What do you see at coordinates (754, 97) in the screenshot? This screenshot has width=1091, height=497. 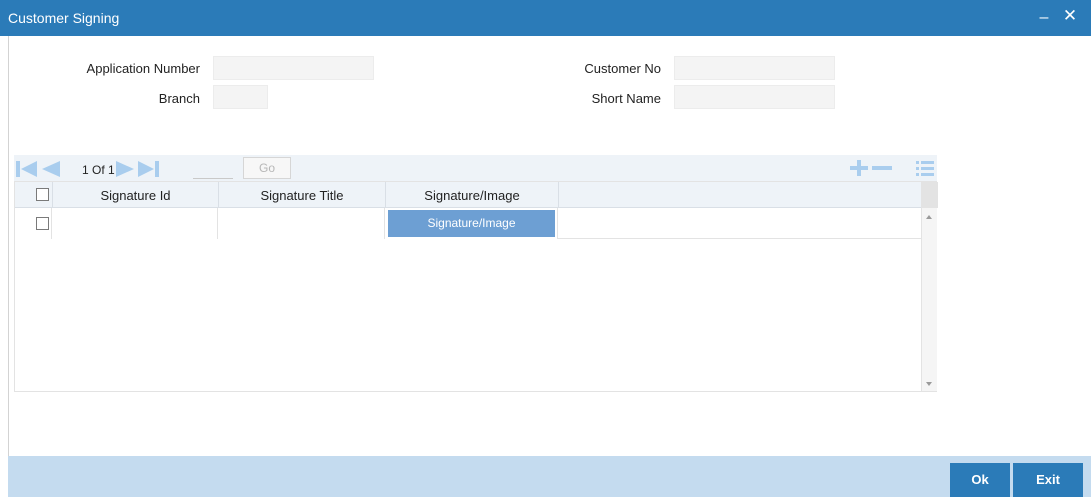 I see `short-name-field` at bounding box center [754, 97].